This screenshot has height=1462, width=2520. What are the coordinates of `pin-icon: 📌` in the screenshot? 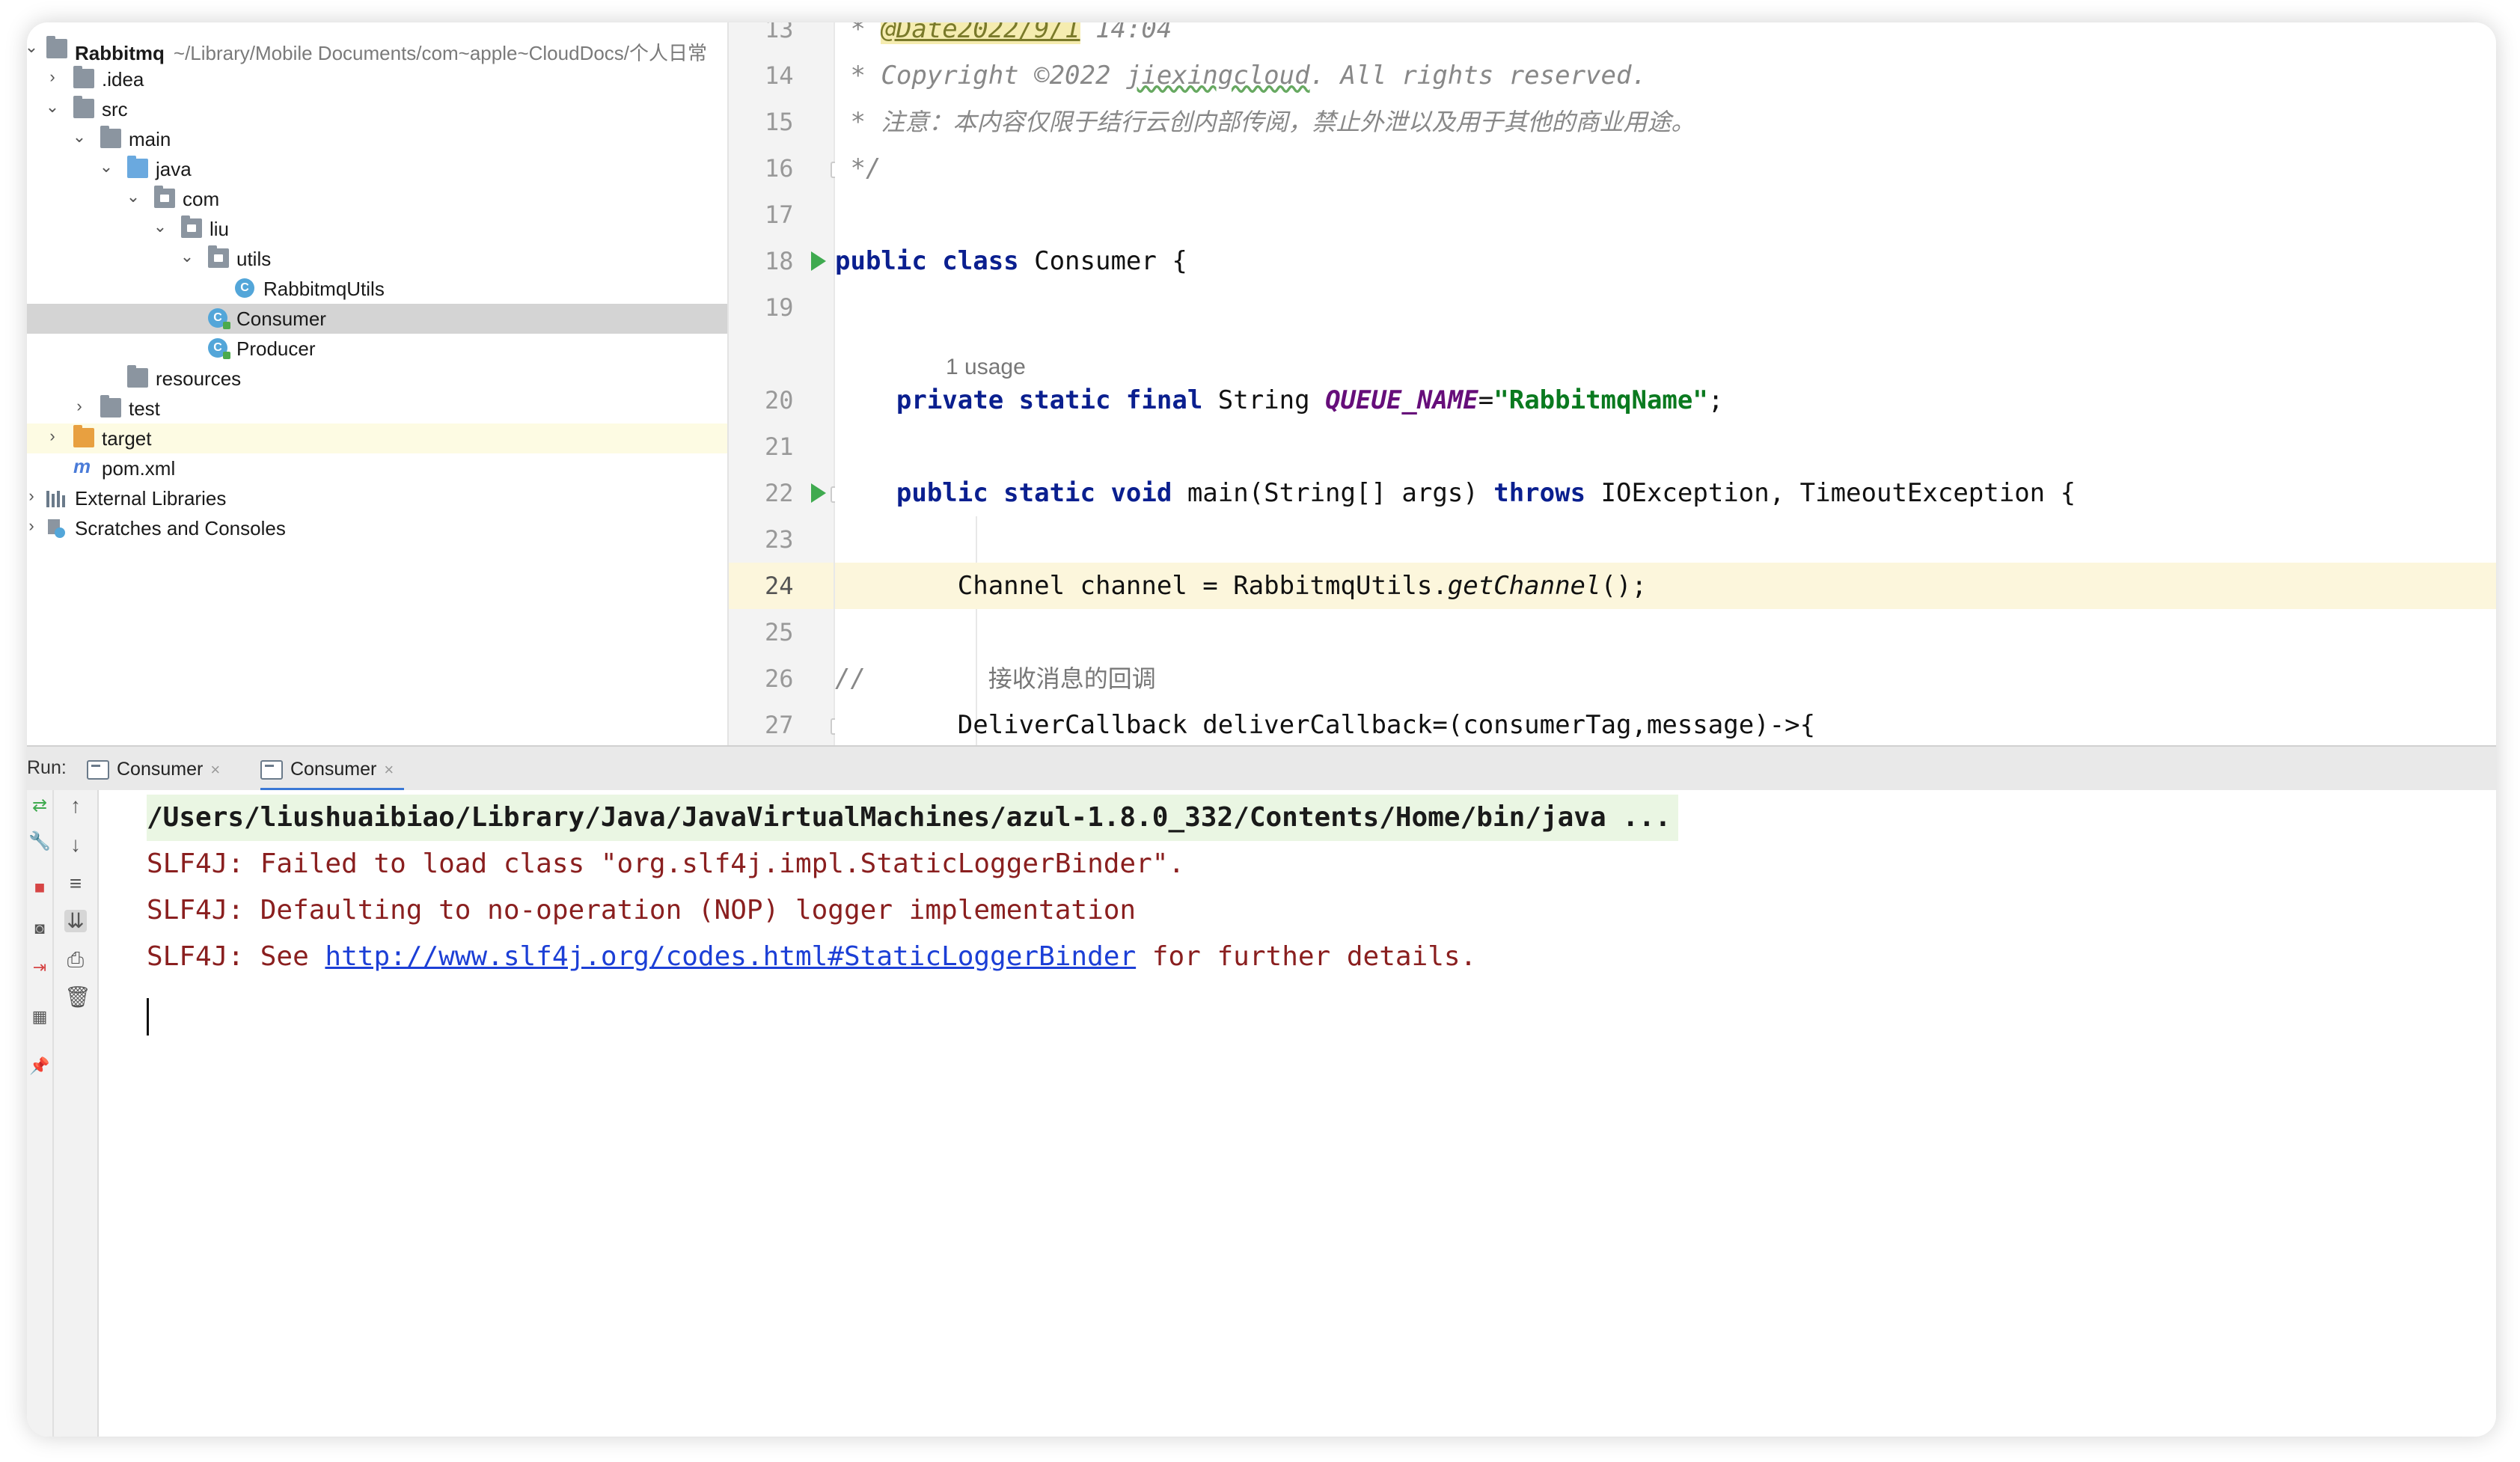 It's located at (39, 1066).